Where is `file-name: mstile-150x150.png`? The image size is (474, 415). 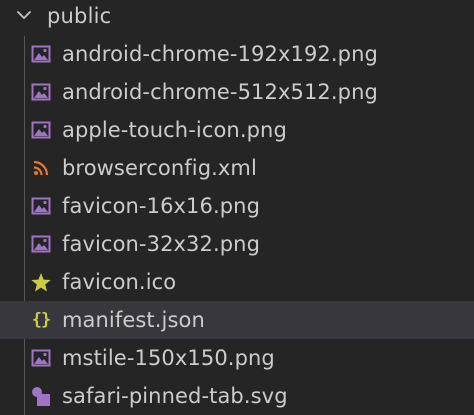
file-name: mstile-150x150.png is located at coordinates (168, 358).